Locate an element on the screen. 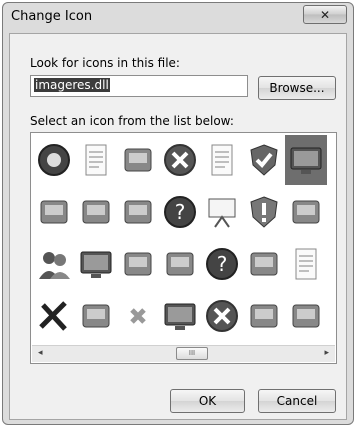 The width and height of the screenshot is (356, 427). picture-frame-icon is located at coordinates (180, 264).